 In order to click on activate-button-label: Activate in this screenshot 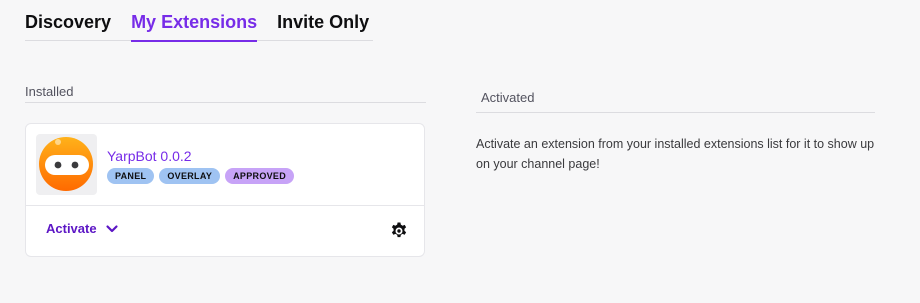, I will do `click(71, 228)`.